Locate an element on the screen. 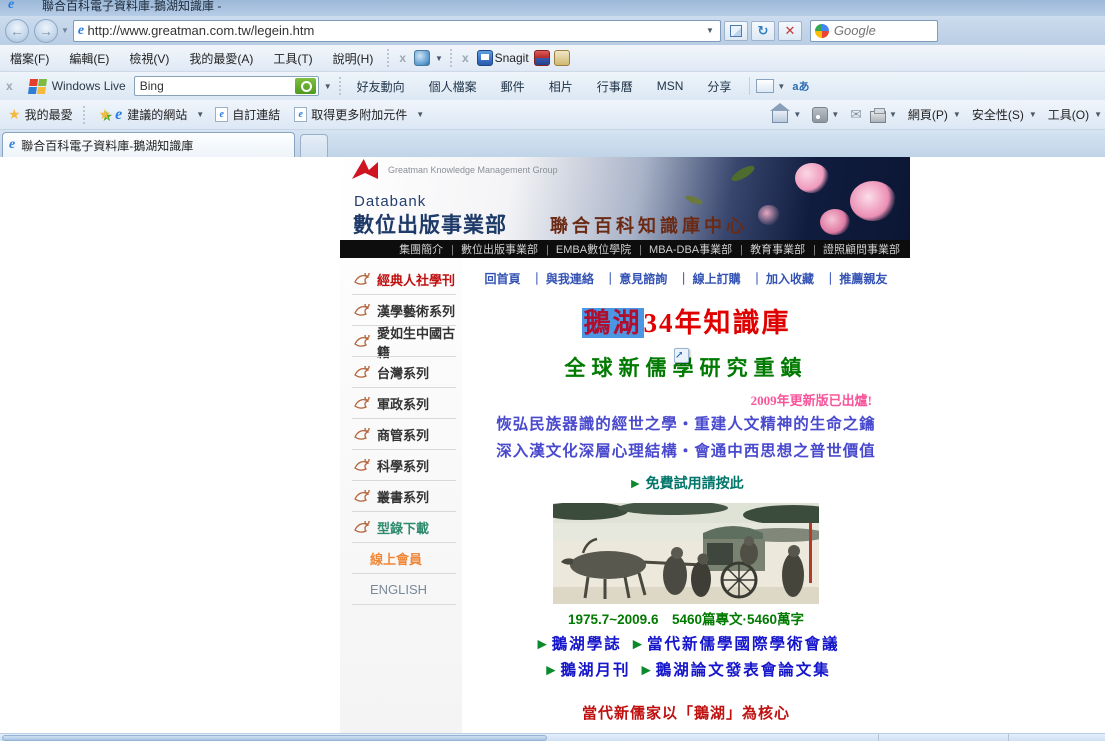 The width and height of the screenshot is (1105, 741). refresh-button: ↻ is located at coordinates (762, 30).